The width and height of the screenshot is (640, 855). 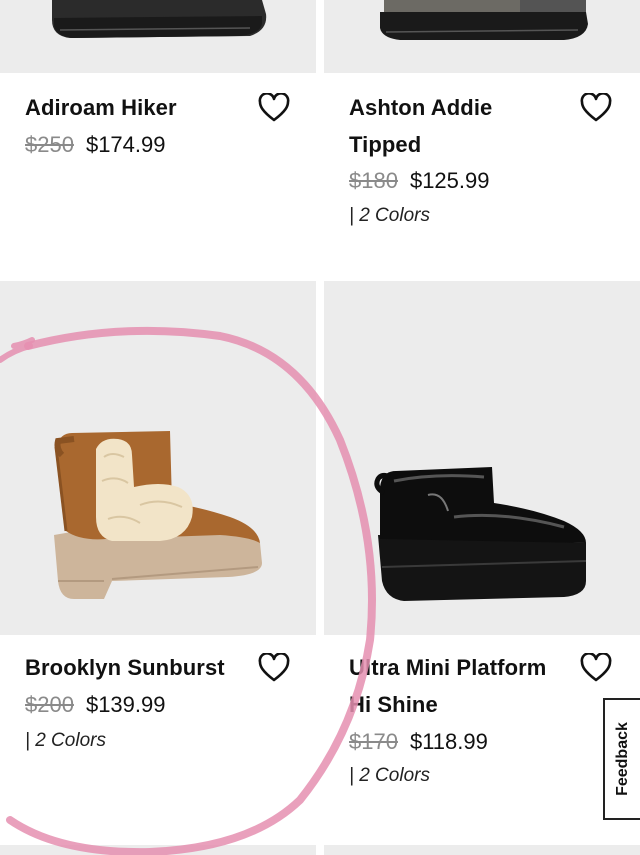 I want to click on product-name: Adiroam Hiker, so click(x=140, y=107).